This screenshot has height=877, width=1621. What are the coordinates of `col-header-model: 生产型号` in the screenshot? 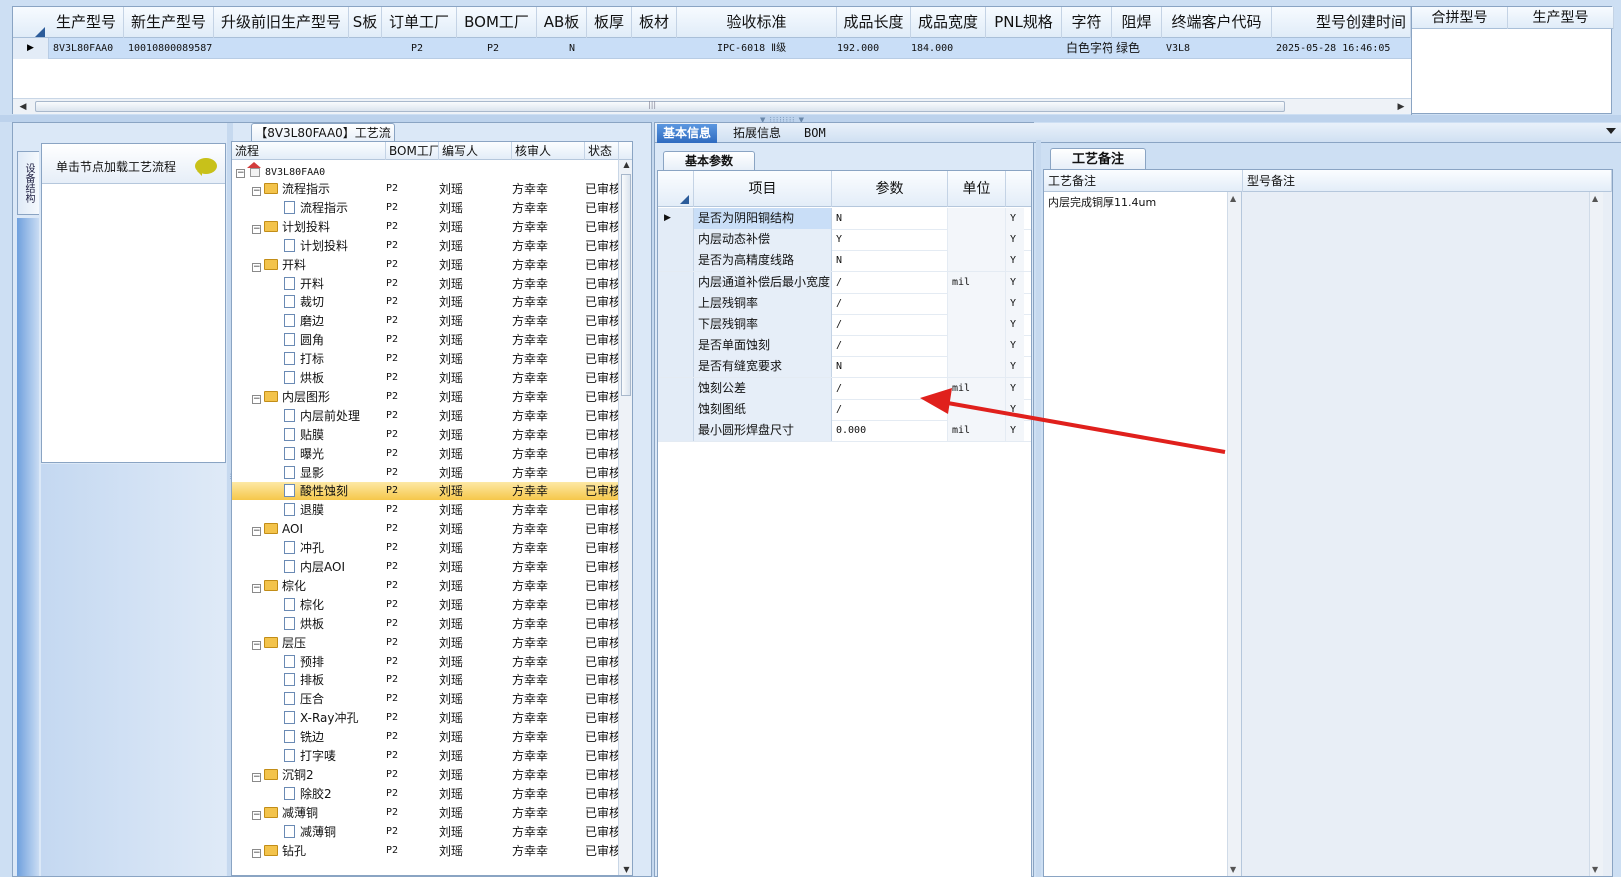 It's located at (86, 22).